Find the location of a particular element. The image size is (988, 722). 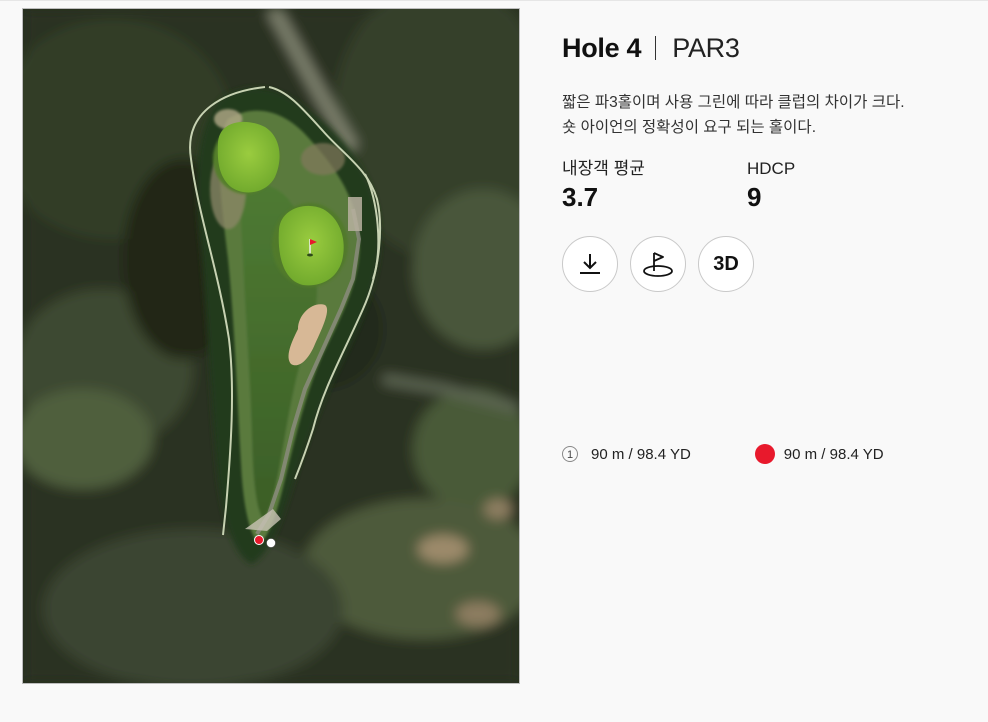

distance-item: 1 90 m / 98.4 YD is located at coordinates (626, 454).